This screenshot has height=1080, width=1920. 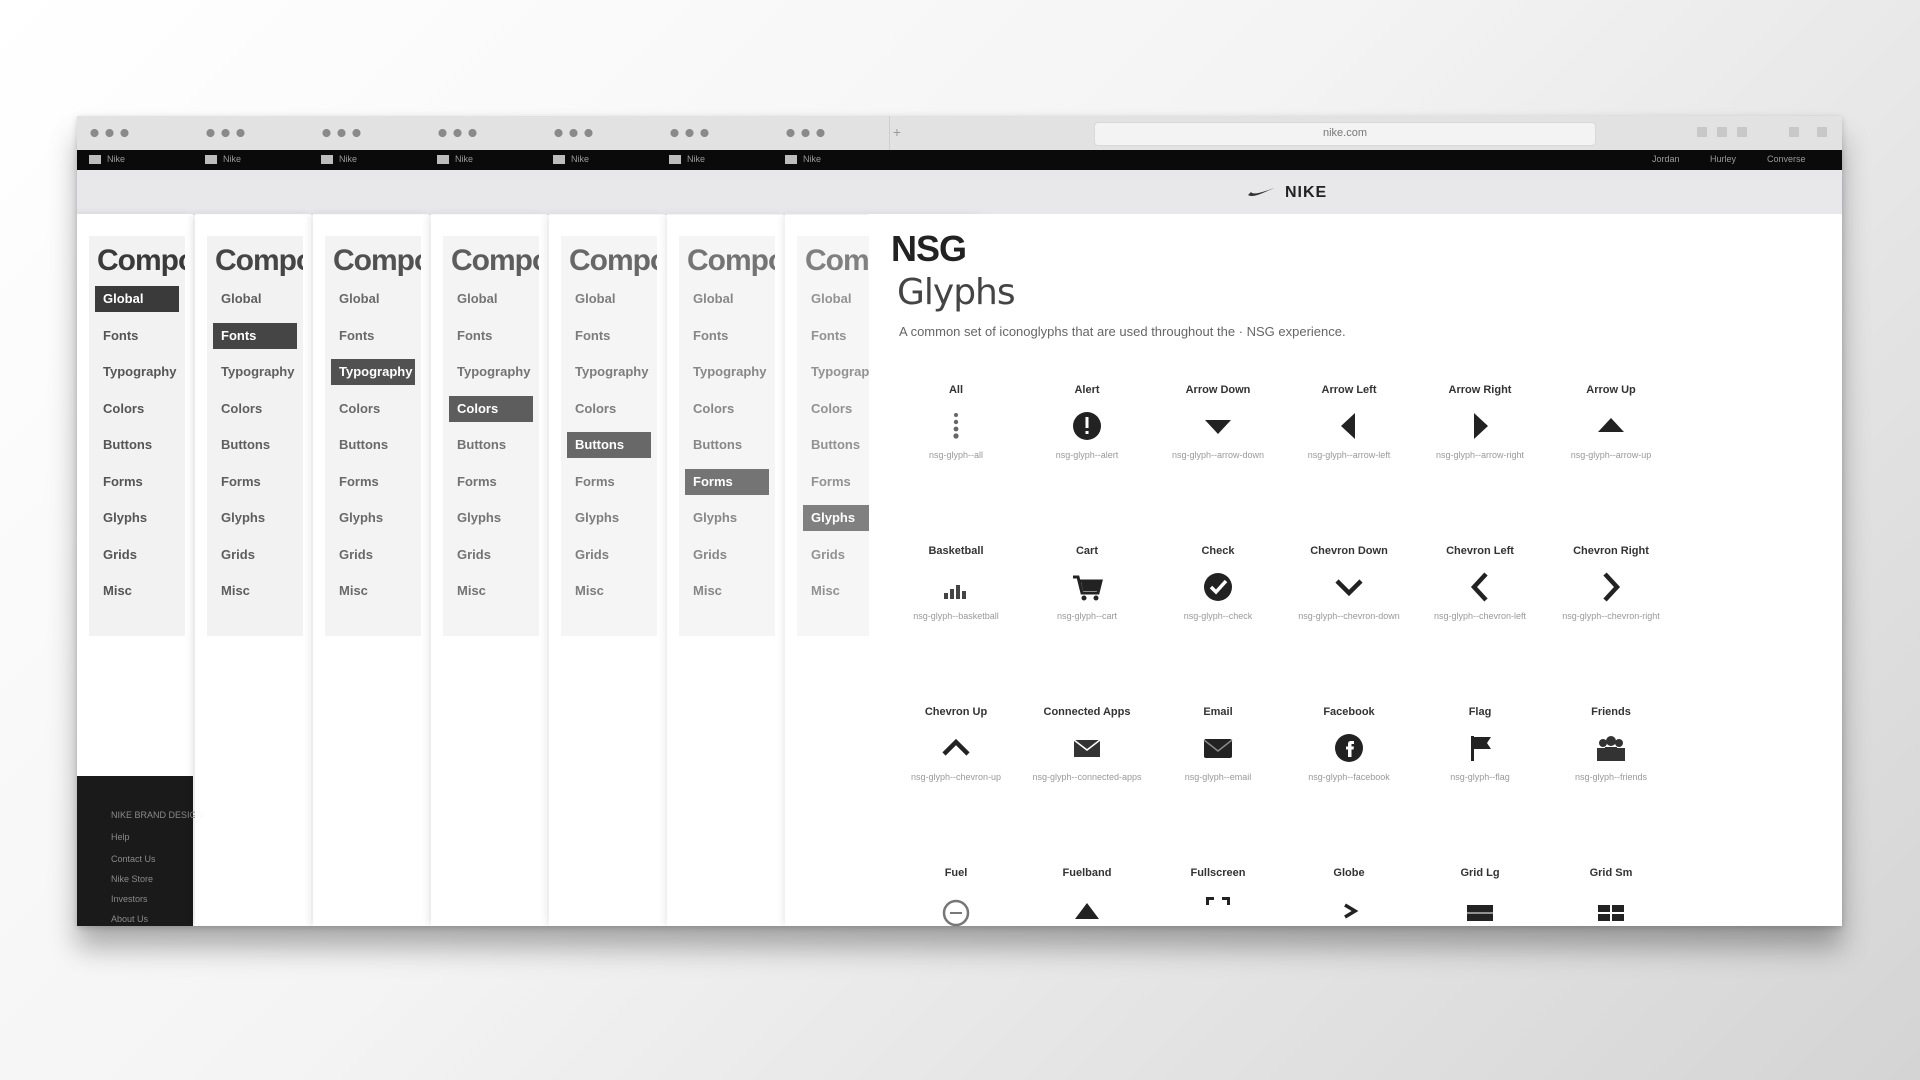 I want to click on brand-link-jordan: Jordan, so click(x=1666, y=159).